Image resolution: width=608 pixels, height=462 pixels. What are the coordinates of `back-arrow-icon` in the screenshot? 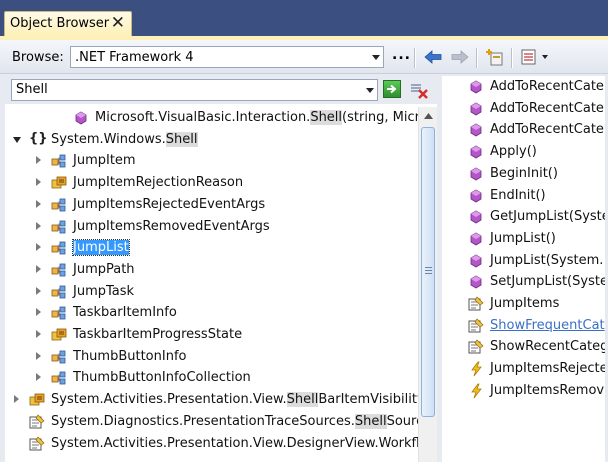 It's located at (433, 57).